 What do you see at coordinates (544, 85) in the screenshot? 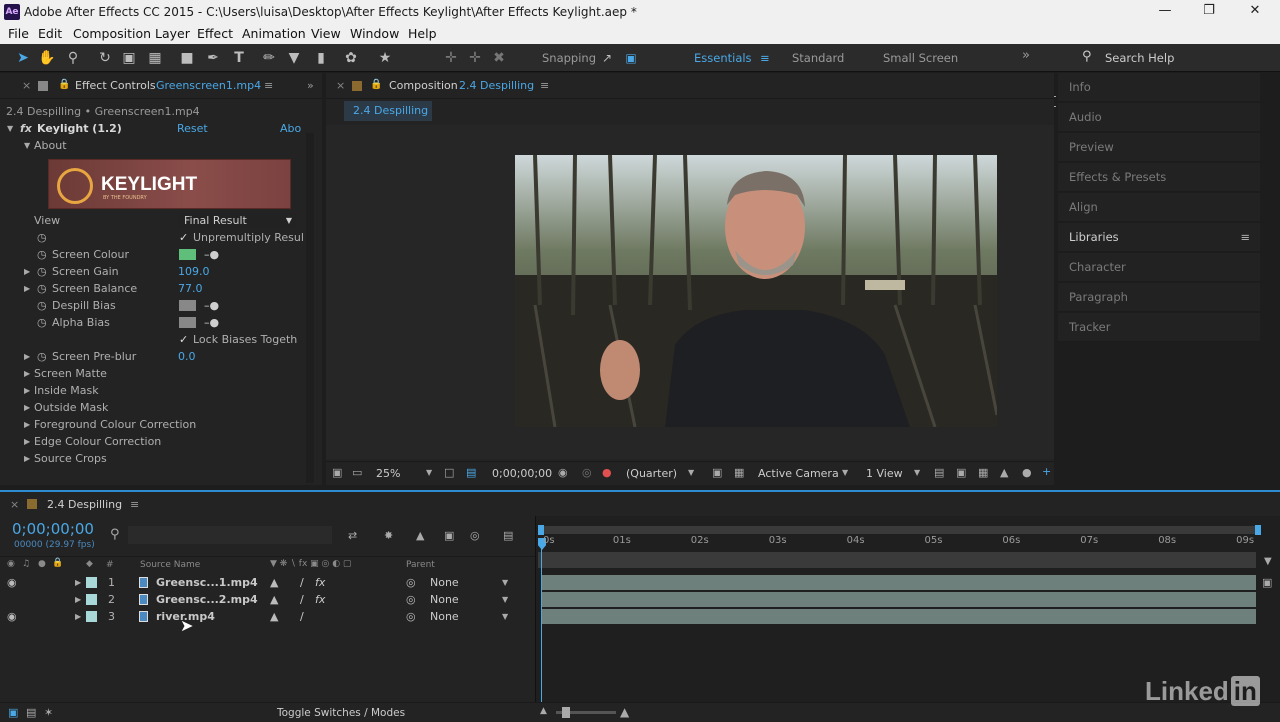
I see `panel-menu-icon: ≡` at bounding box center [544, 85].